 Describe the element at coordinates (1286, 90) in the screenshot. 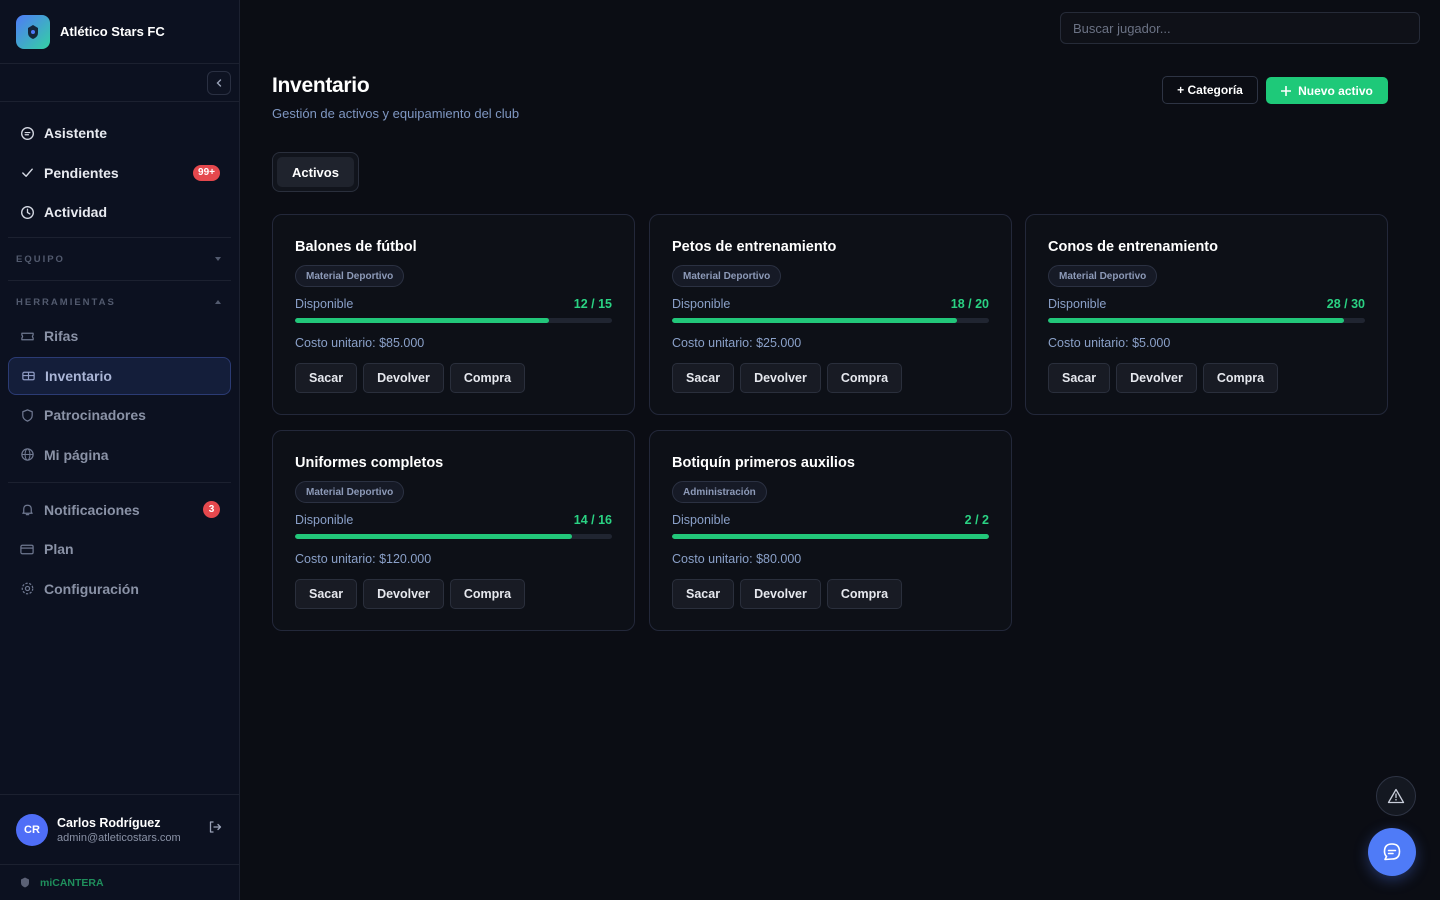

I see `plus-icon` at that location.